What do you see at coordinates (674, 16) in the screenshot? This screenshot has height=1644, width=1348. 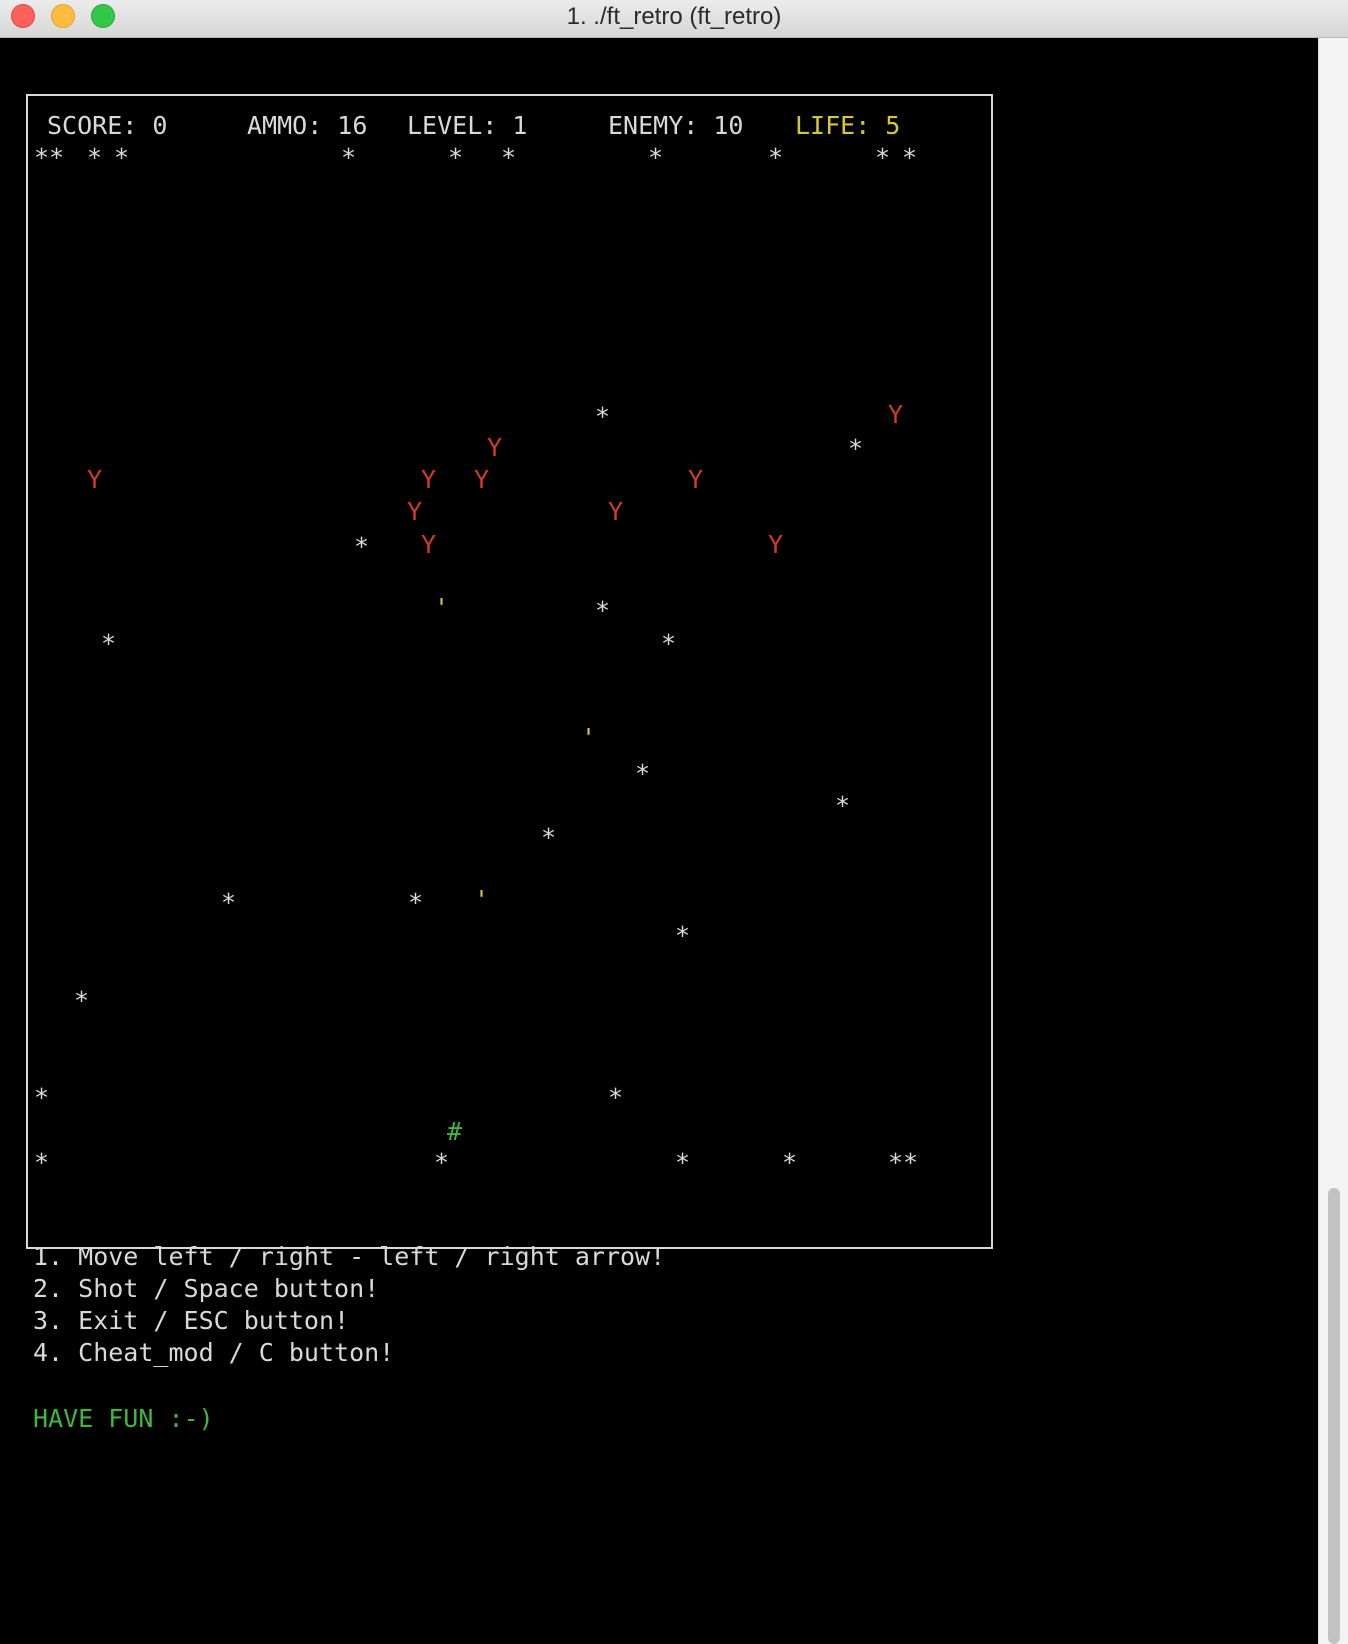 I see `window-title: 1. ./ft_retro (ft_retro)` at bounding box center [674, 16].